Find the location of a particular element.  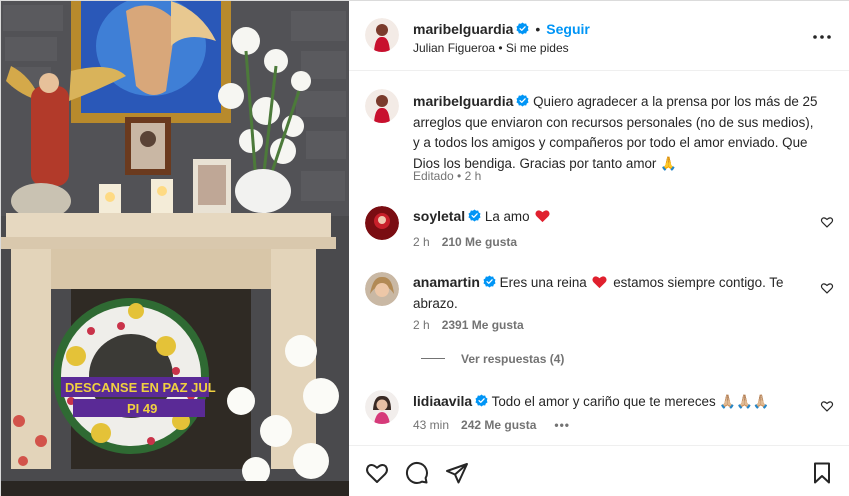

share-icon is located at coordinates (457, 473).